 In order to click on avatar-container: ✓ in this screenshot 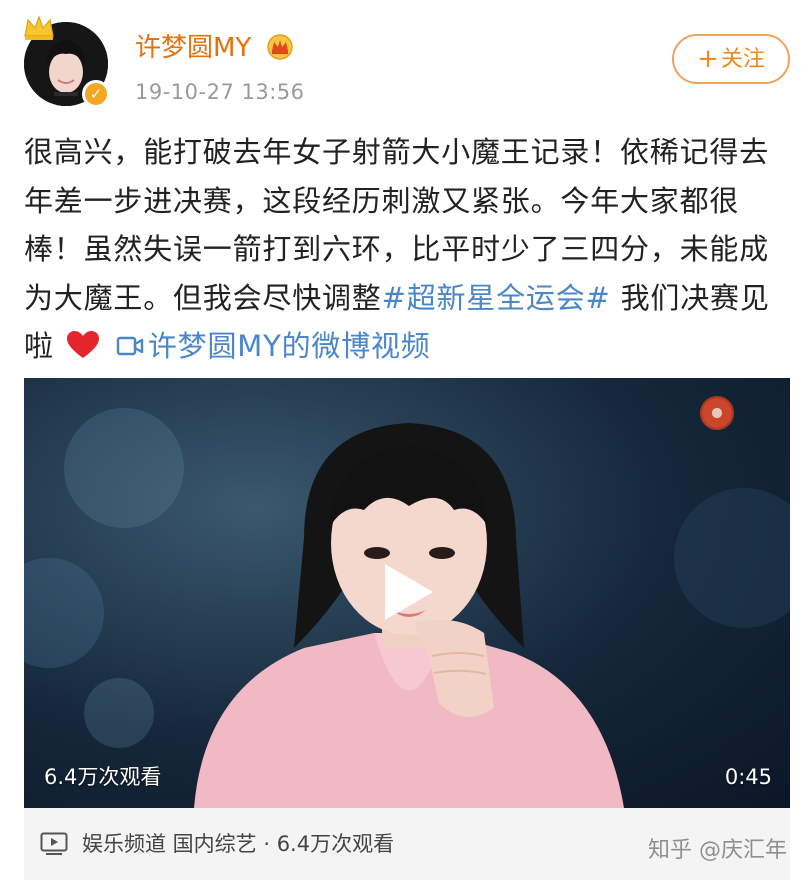, I will do `click(67, 61)`.